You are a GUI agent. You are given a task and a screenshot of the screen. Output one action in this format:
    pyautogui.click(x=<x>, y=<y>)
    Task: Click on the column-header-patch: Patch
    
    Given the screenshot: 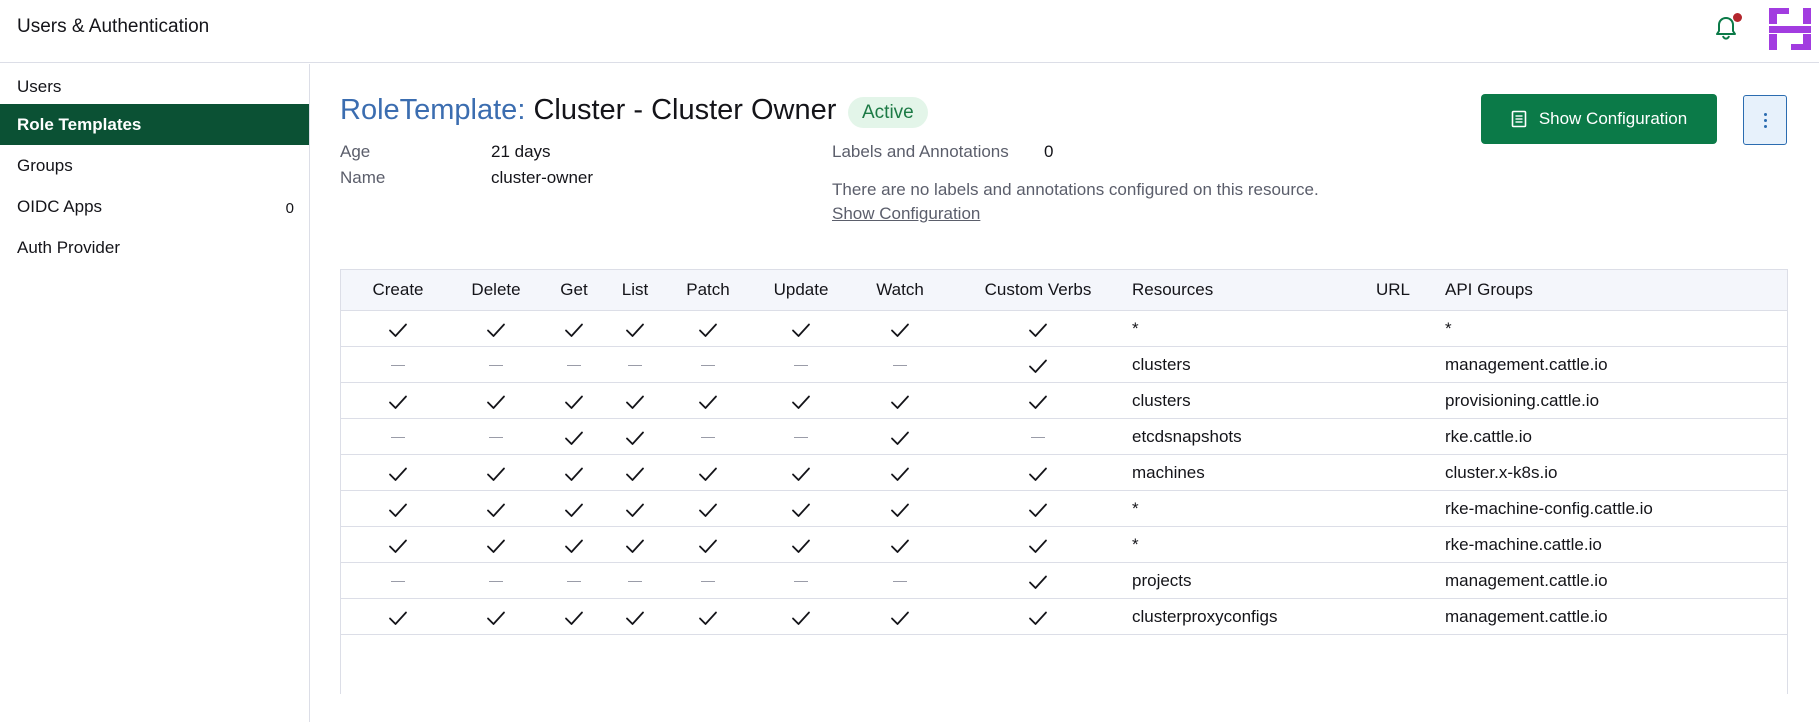 What is the action you would take?
    pyautogui.click(x=707, y=290)
    